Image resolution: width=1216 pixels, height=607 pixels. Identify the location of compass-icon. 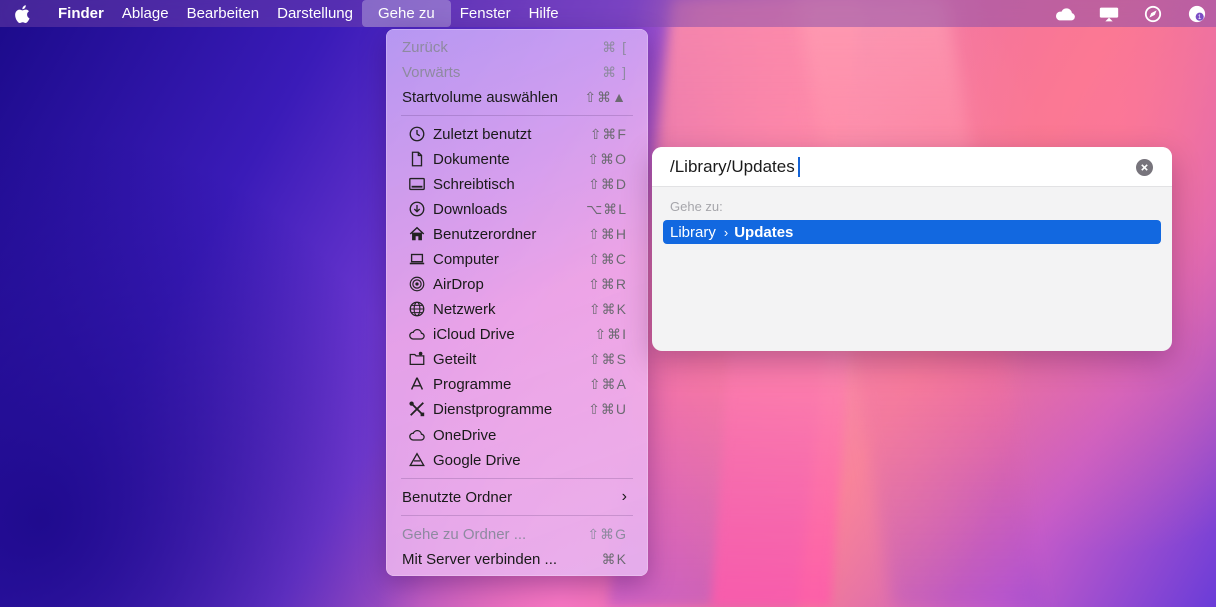
(1153, 14).